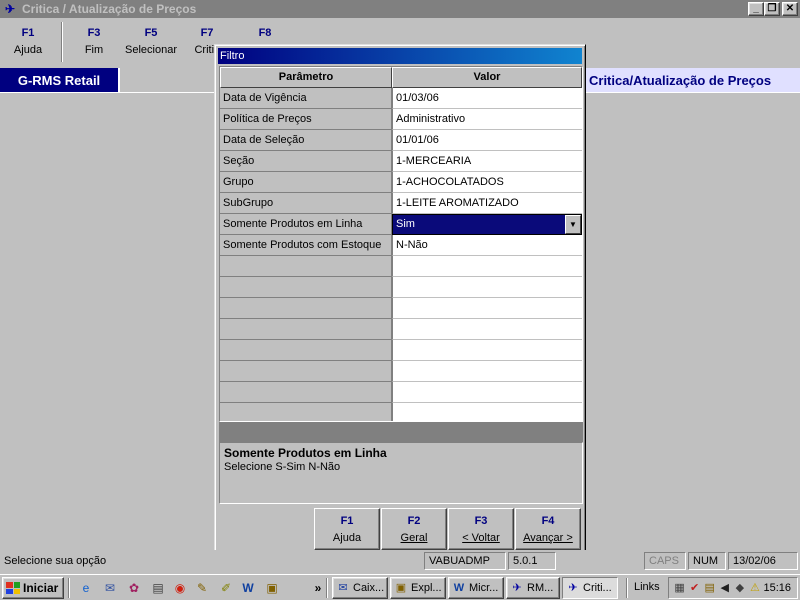 The height and width of the screenshot is (600, 800). I want to click on system-tray: ▦ ✔ ▤ ◀ ◆ ⚠ 15:16, so click(733, 588).